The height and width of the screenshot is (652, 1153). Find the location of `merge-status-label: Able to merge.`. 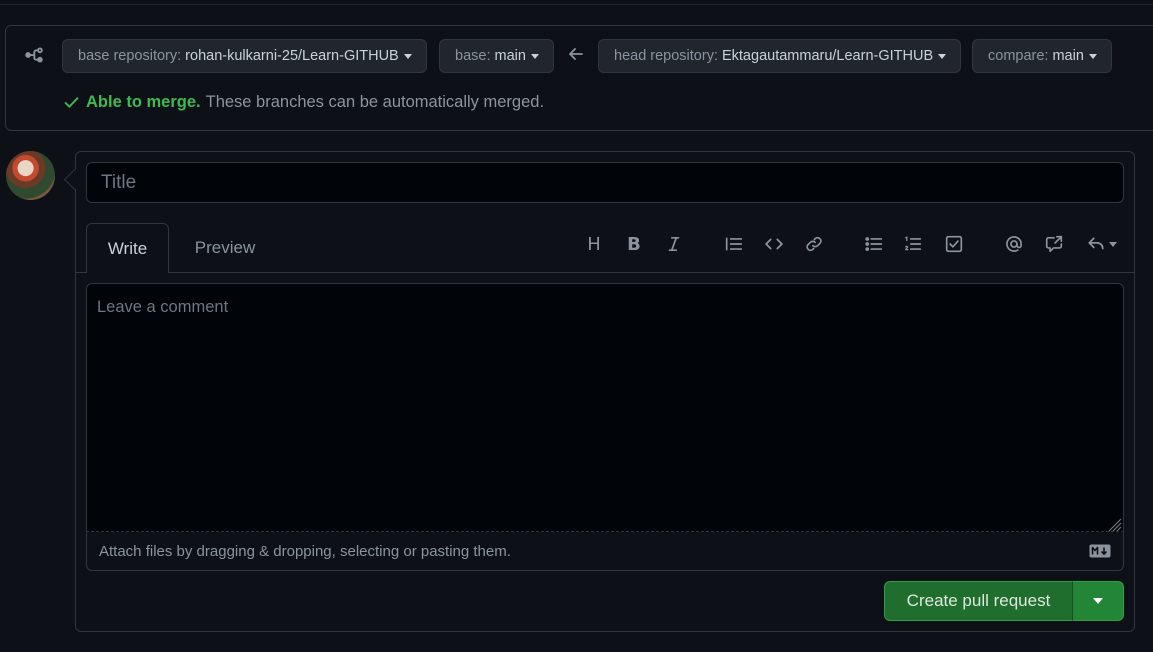

merge-status-label: Able to merge. is located at coordinates (143, 102).